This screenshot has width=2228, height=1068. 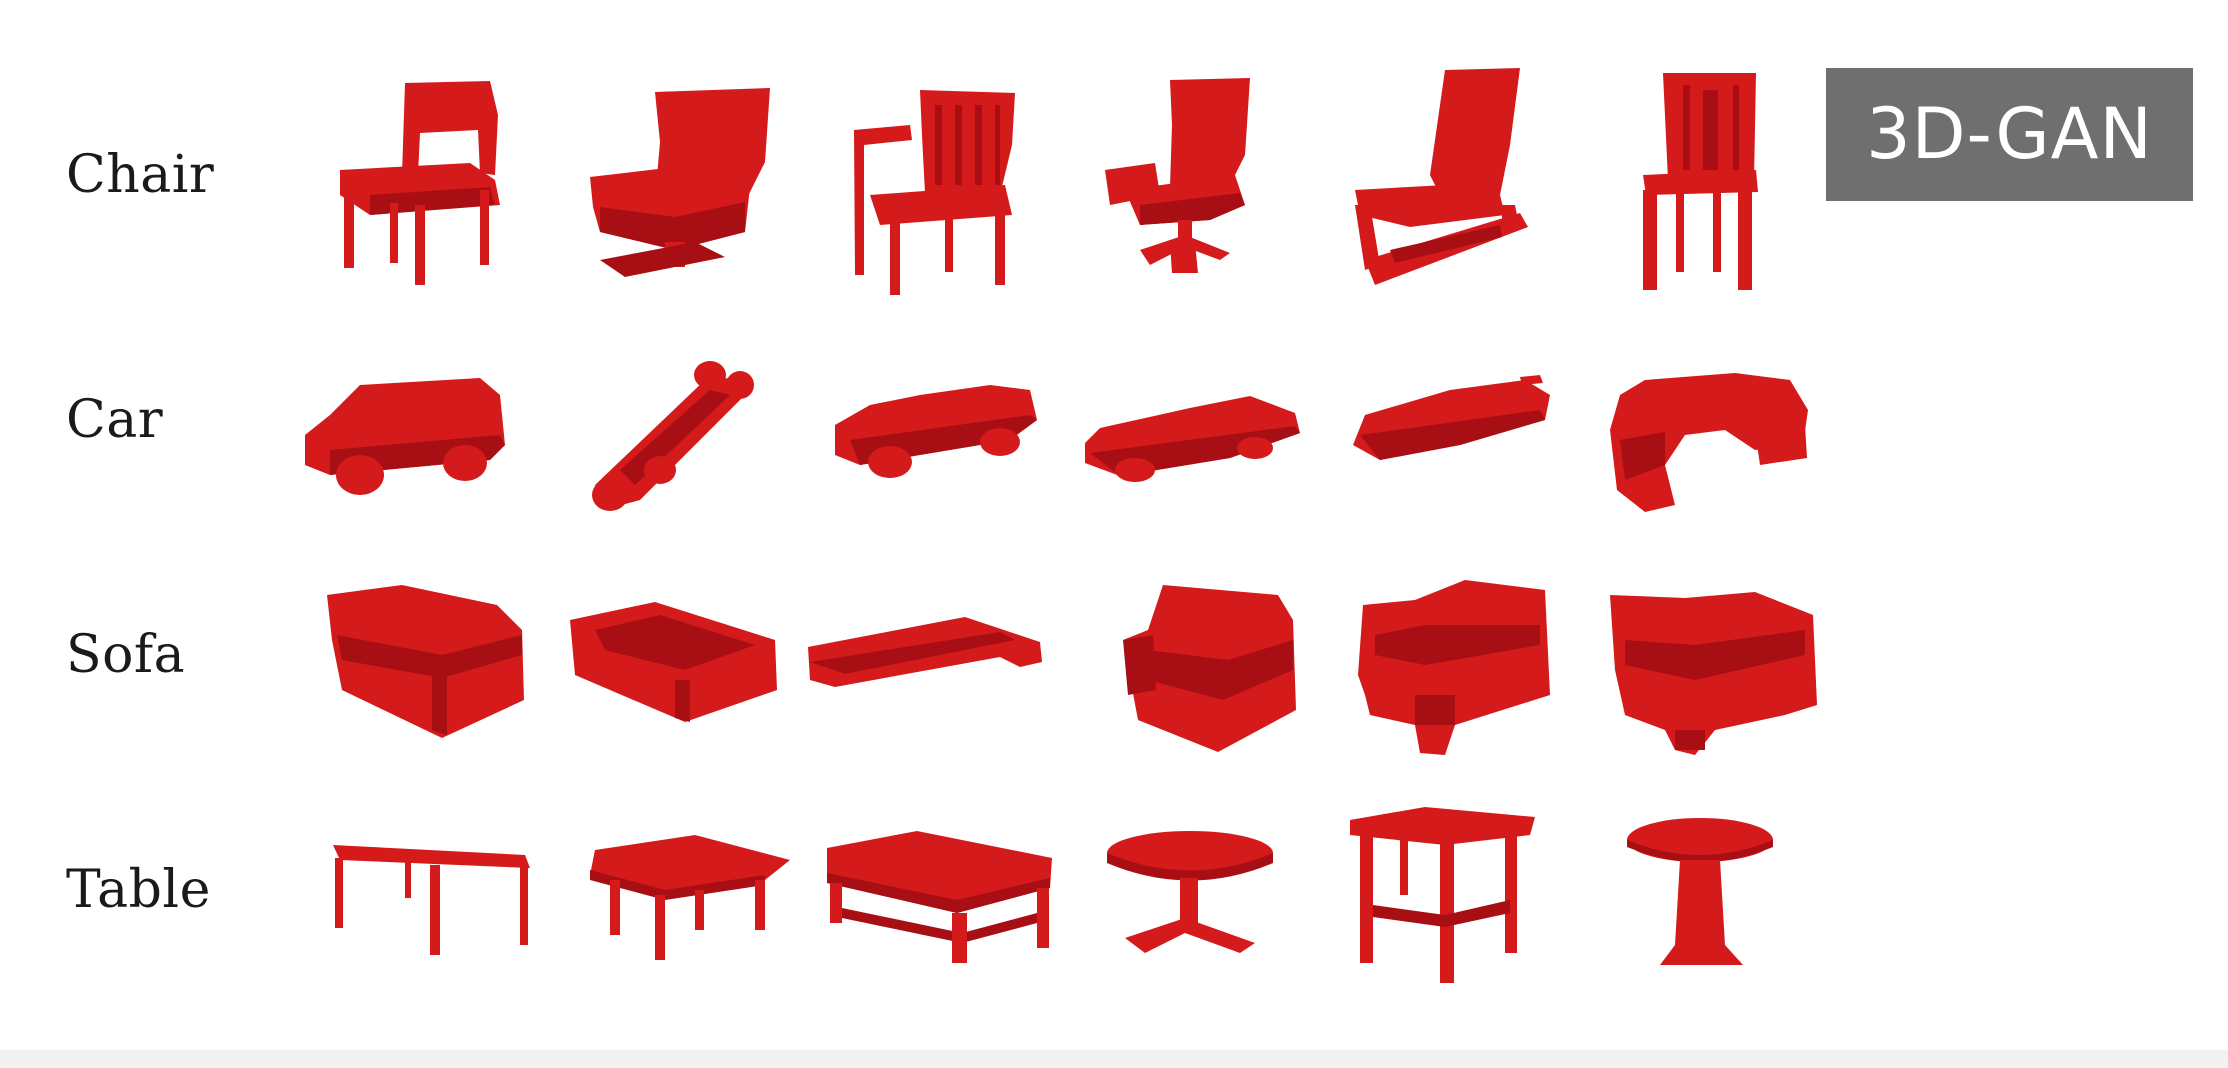 What do you see at coordinates (138, 890) in the screenshot?
I see `row-label-table: Table` at bounding box center [138, 890].